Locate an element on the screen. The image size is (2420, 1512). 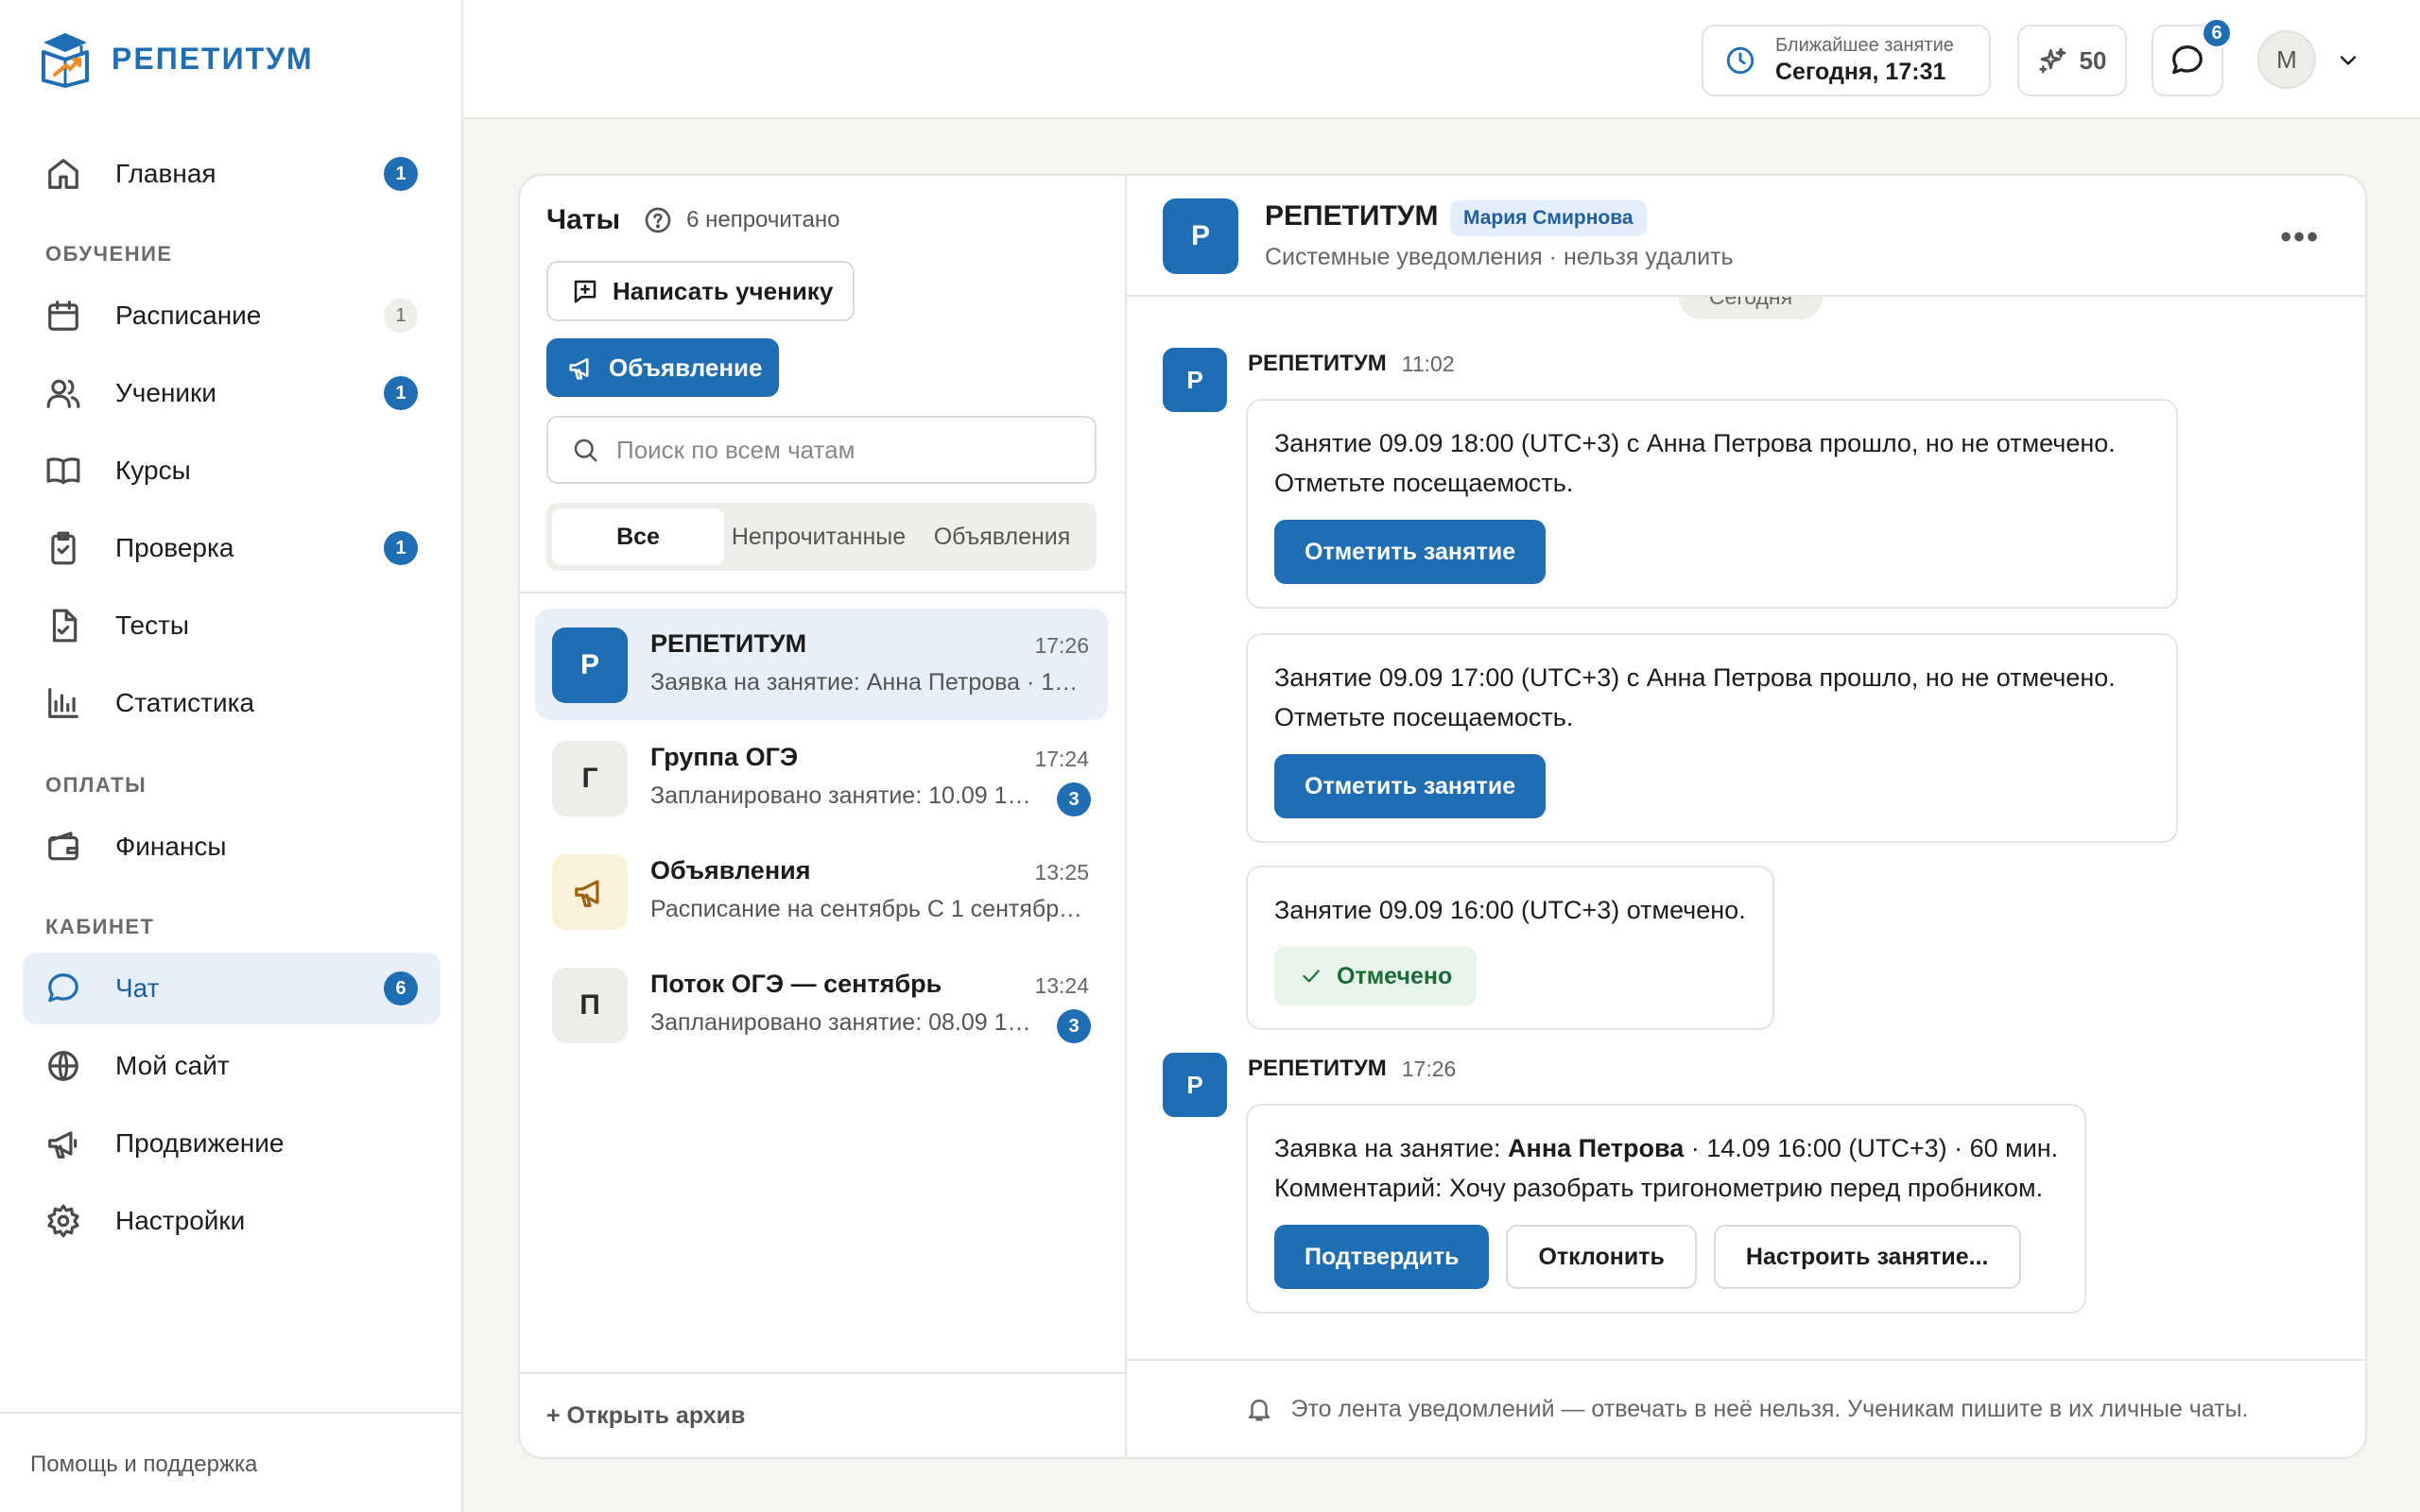
filter-tabs: Все Непрочитанные Объявления is located at coordinates (821, 537).